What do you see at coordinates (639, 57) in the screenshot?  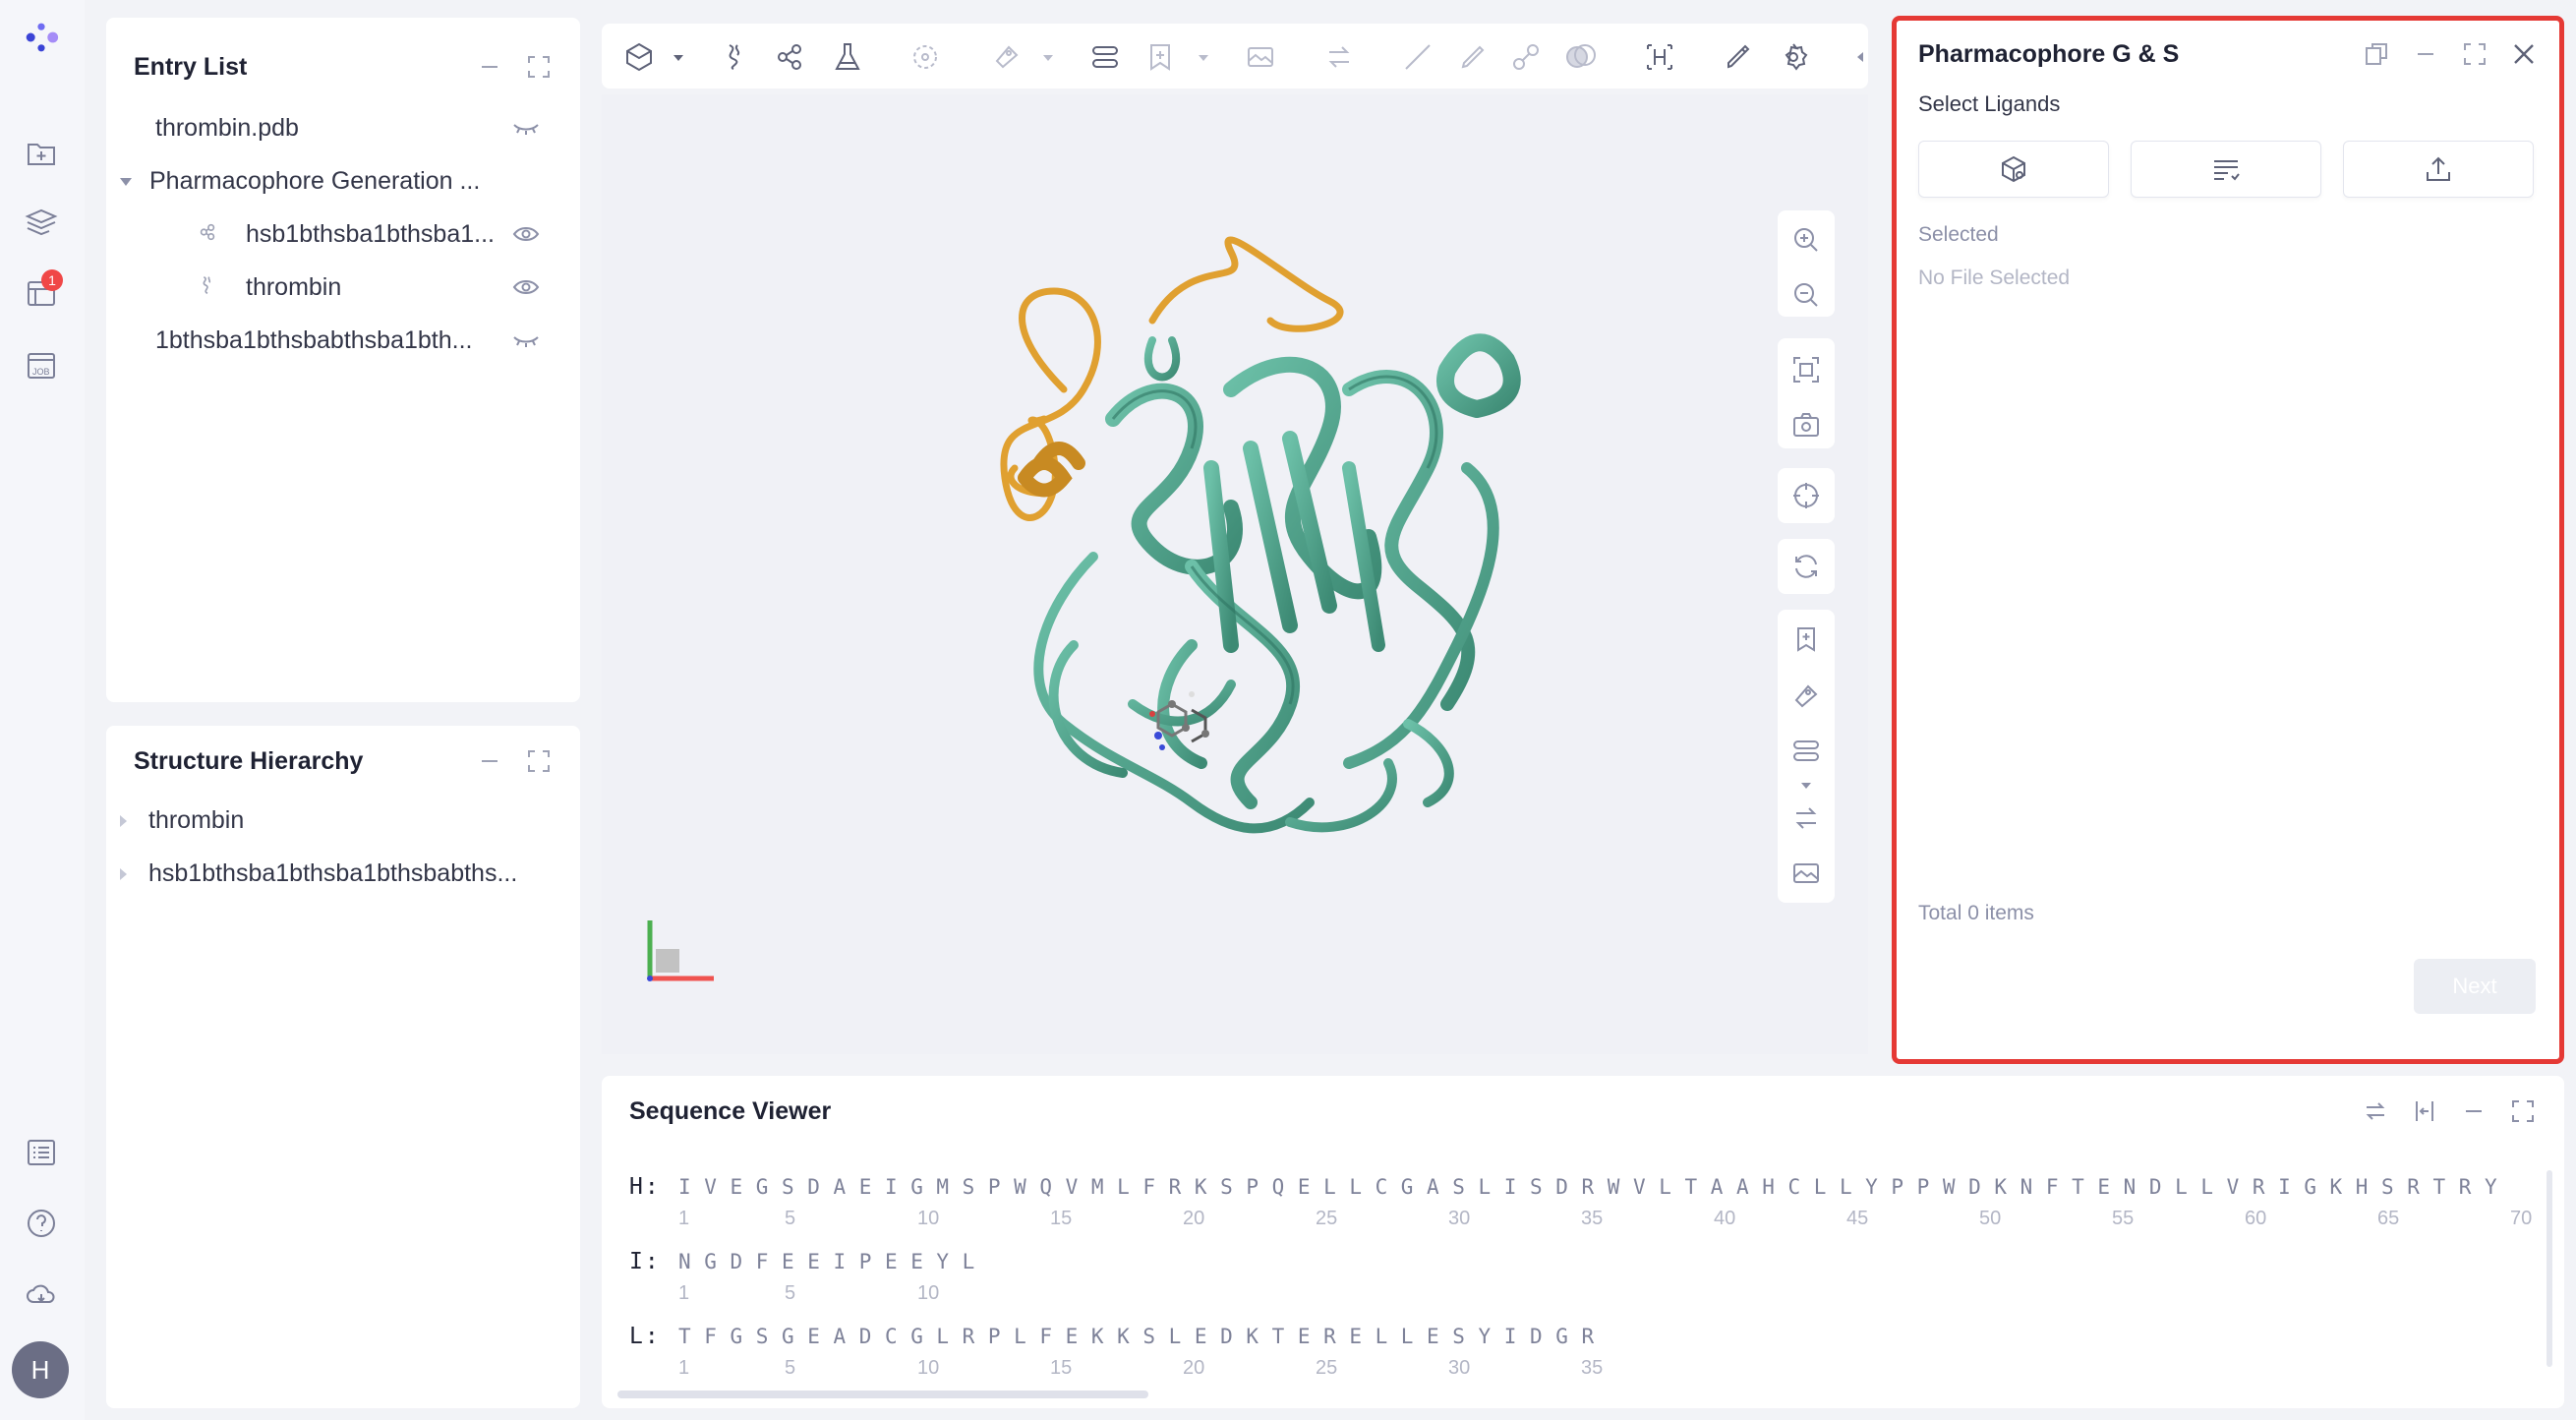 I see `hexagon-icon` at bounding box center [639, 57].